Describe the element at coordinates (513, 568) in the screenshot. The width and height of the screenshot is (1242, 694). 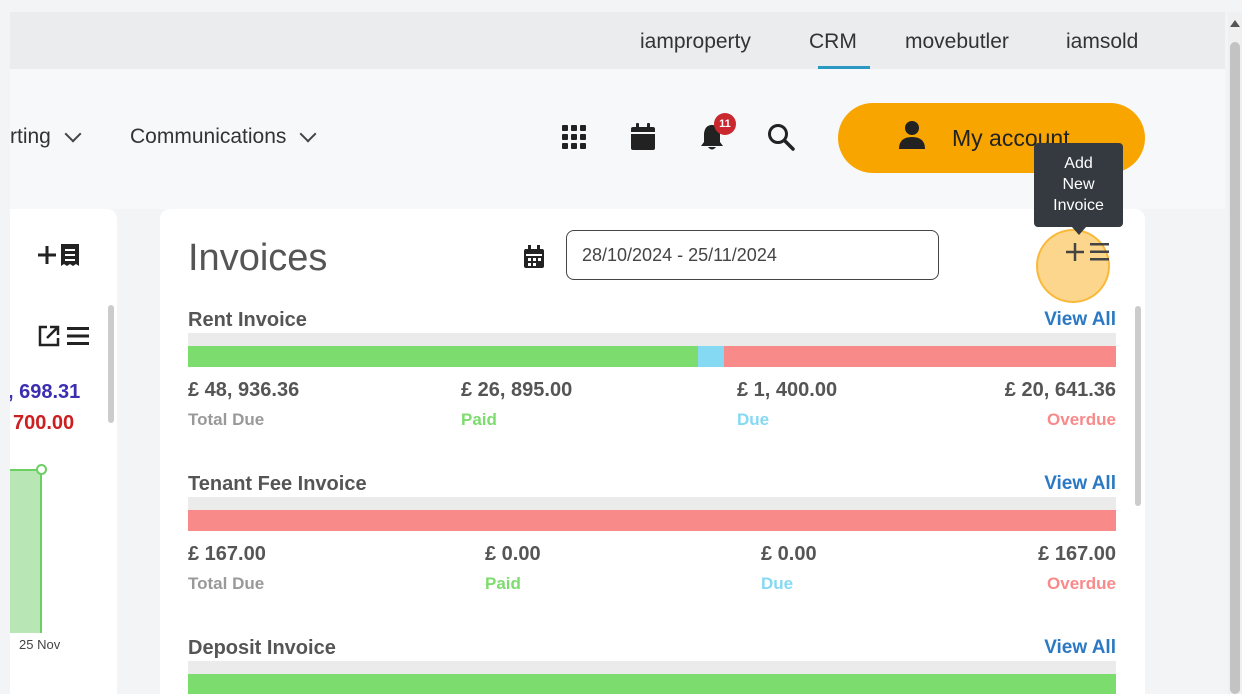
I see `stat-paid: £ 0.00 Paid` at that location.